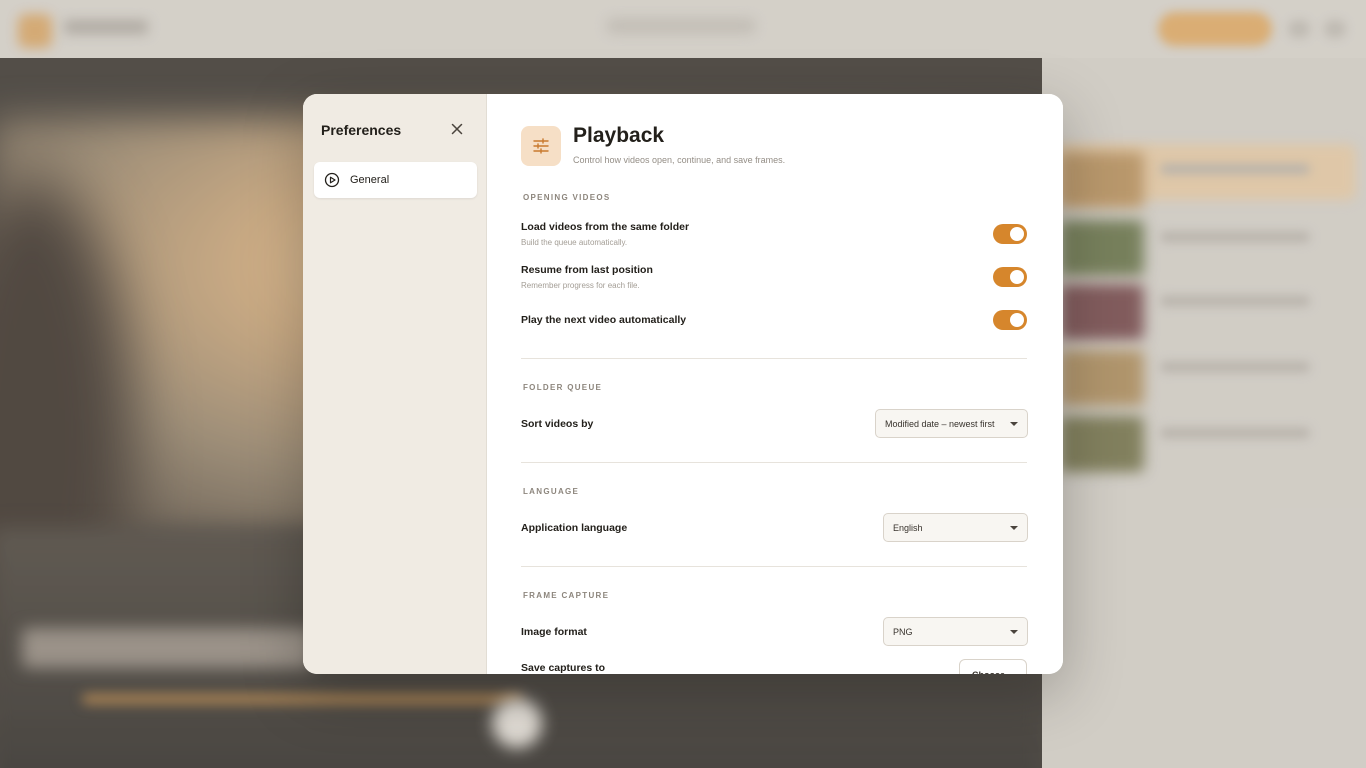 The image size is (1366, 768). Describe the element at coordinates (563, 387) in the screenshot. I see `section-label-folder-queue: FOLDER QUEUE` at that location.